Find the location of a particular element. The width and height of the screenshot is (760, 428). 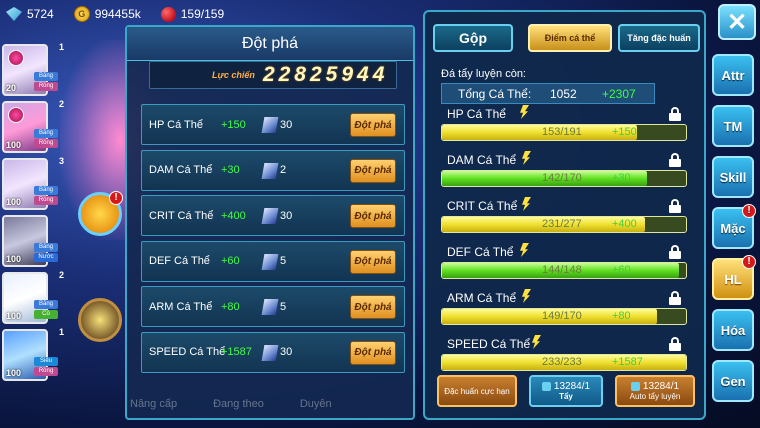

menu-tm-button: TM is located at coordinates (733, 126).